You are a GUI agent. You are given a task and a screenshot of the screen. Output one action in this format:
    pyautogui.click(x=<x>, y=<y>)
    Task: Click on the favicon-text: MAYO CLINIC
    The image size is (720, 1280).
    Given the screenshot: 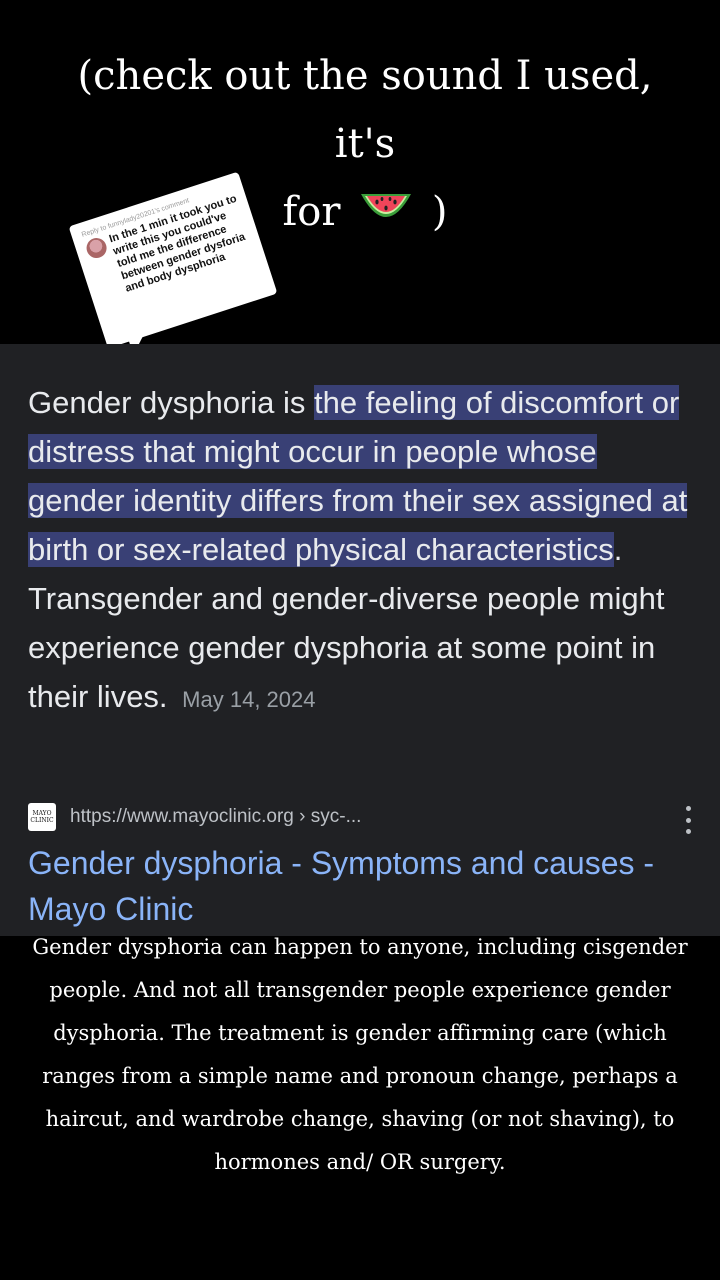 What is the action you would take?
    pyautogui.click(x=42, y=817)
    